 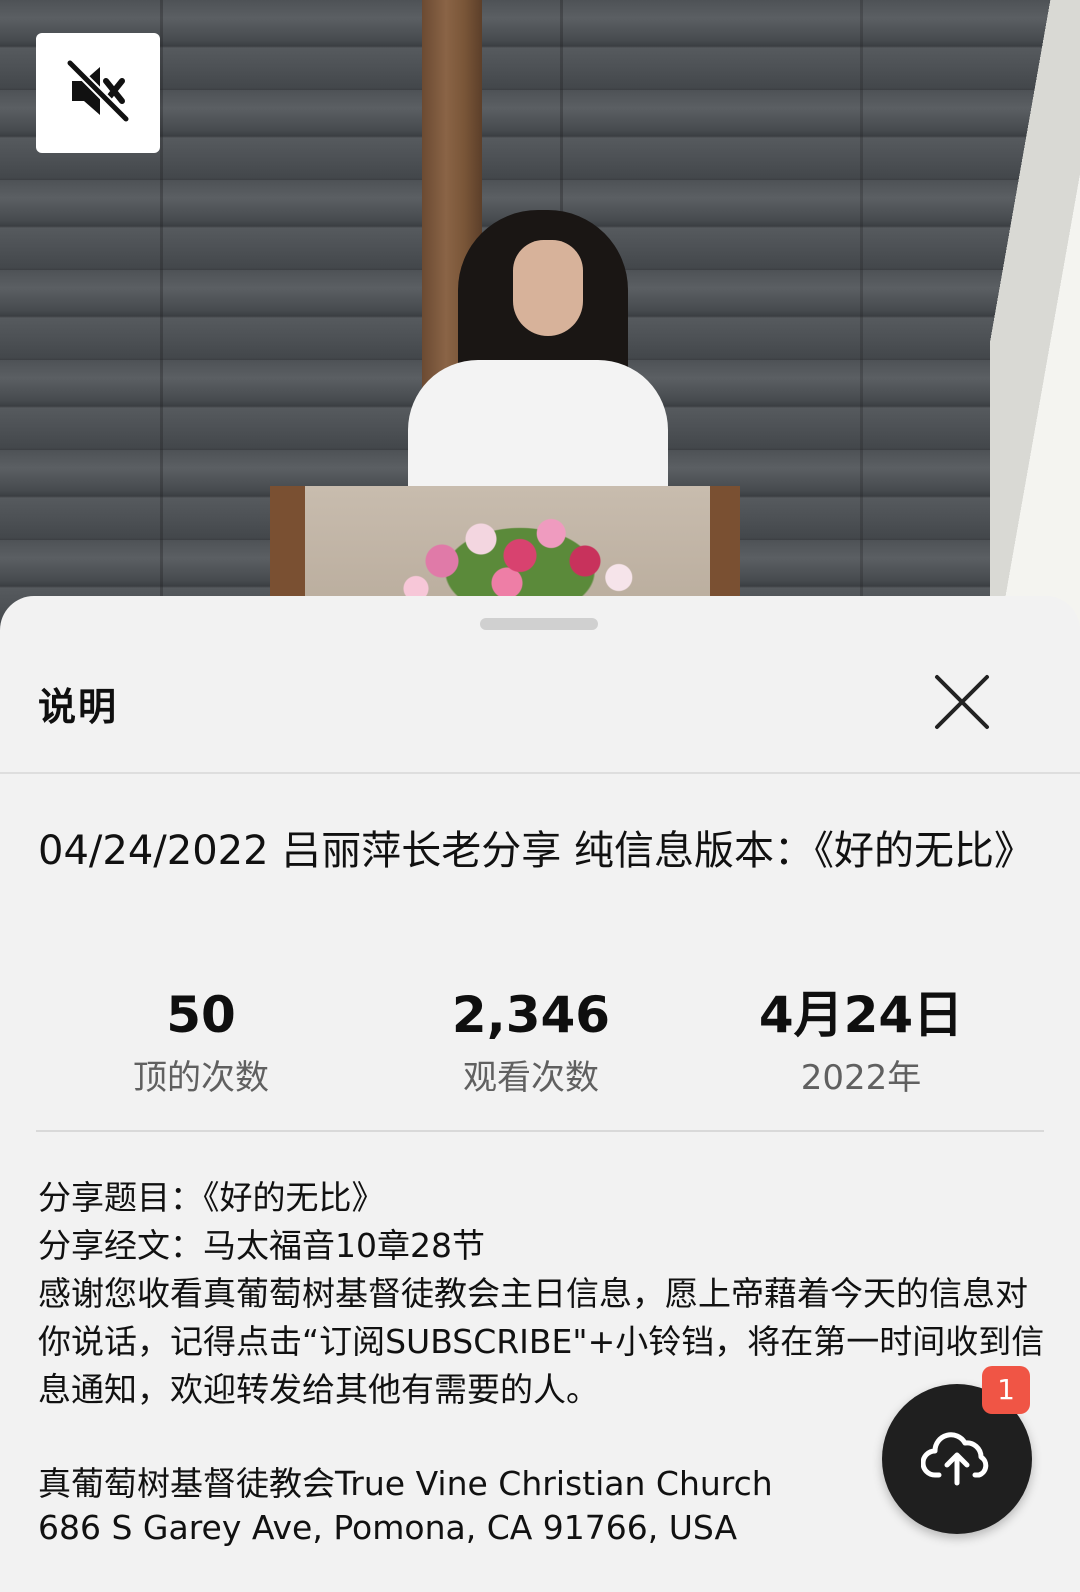 I want to click on views-label: 观看次数, so click(x=531, y=1078).